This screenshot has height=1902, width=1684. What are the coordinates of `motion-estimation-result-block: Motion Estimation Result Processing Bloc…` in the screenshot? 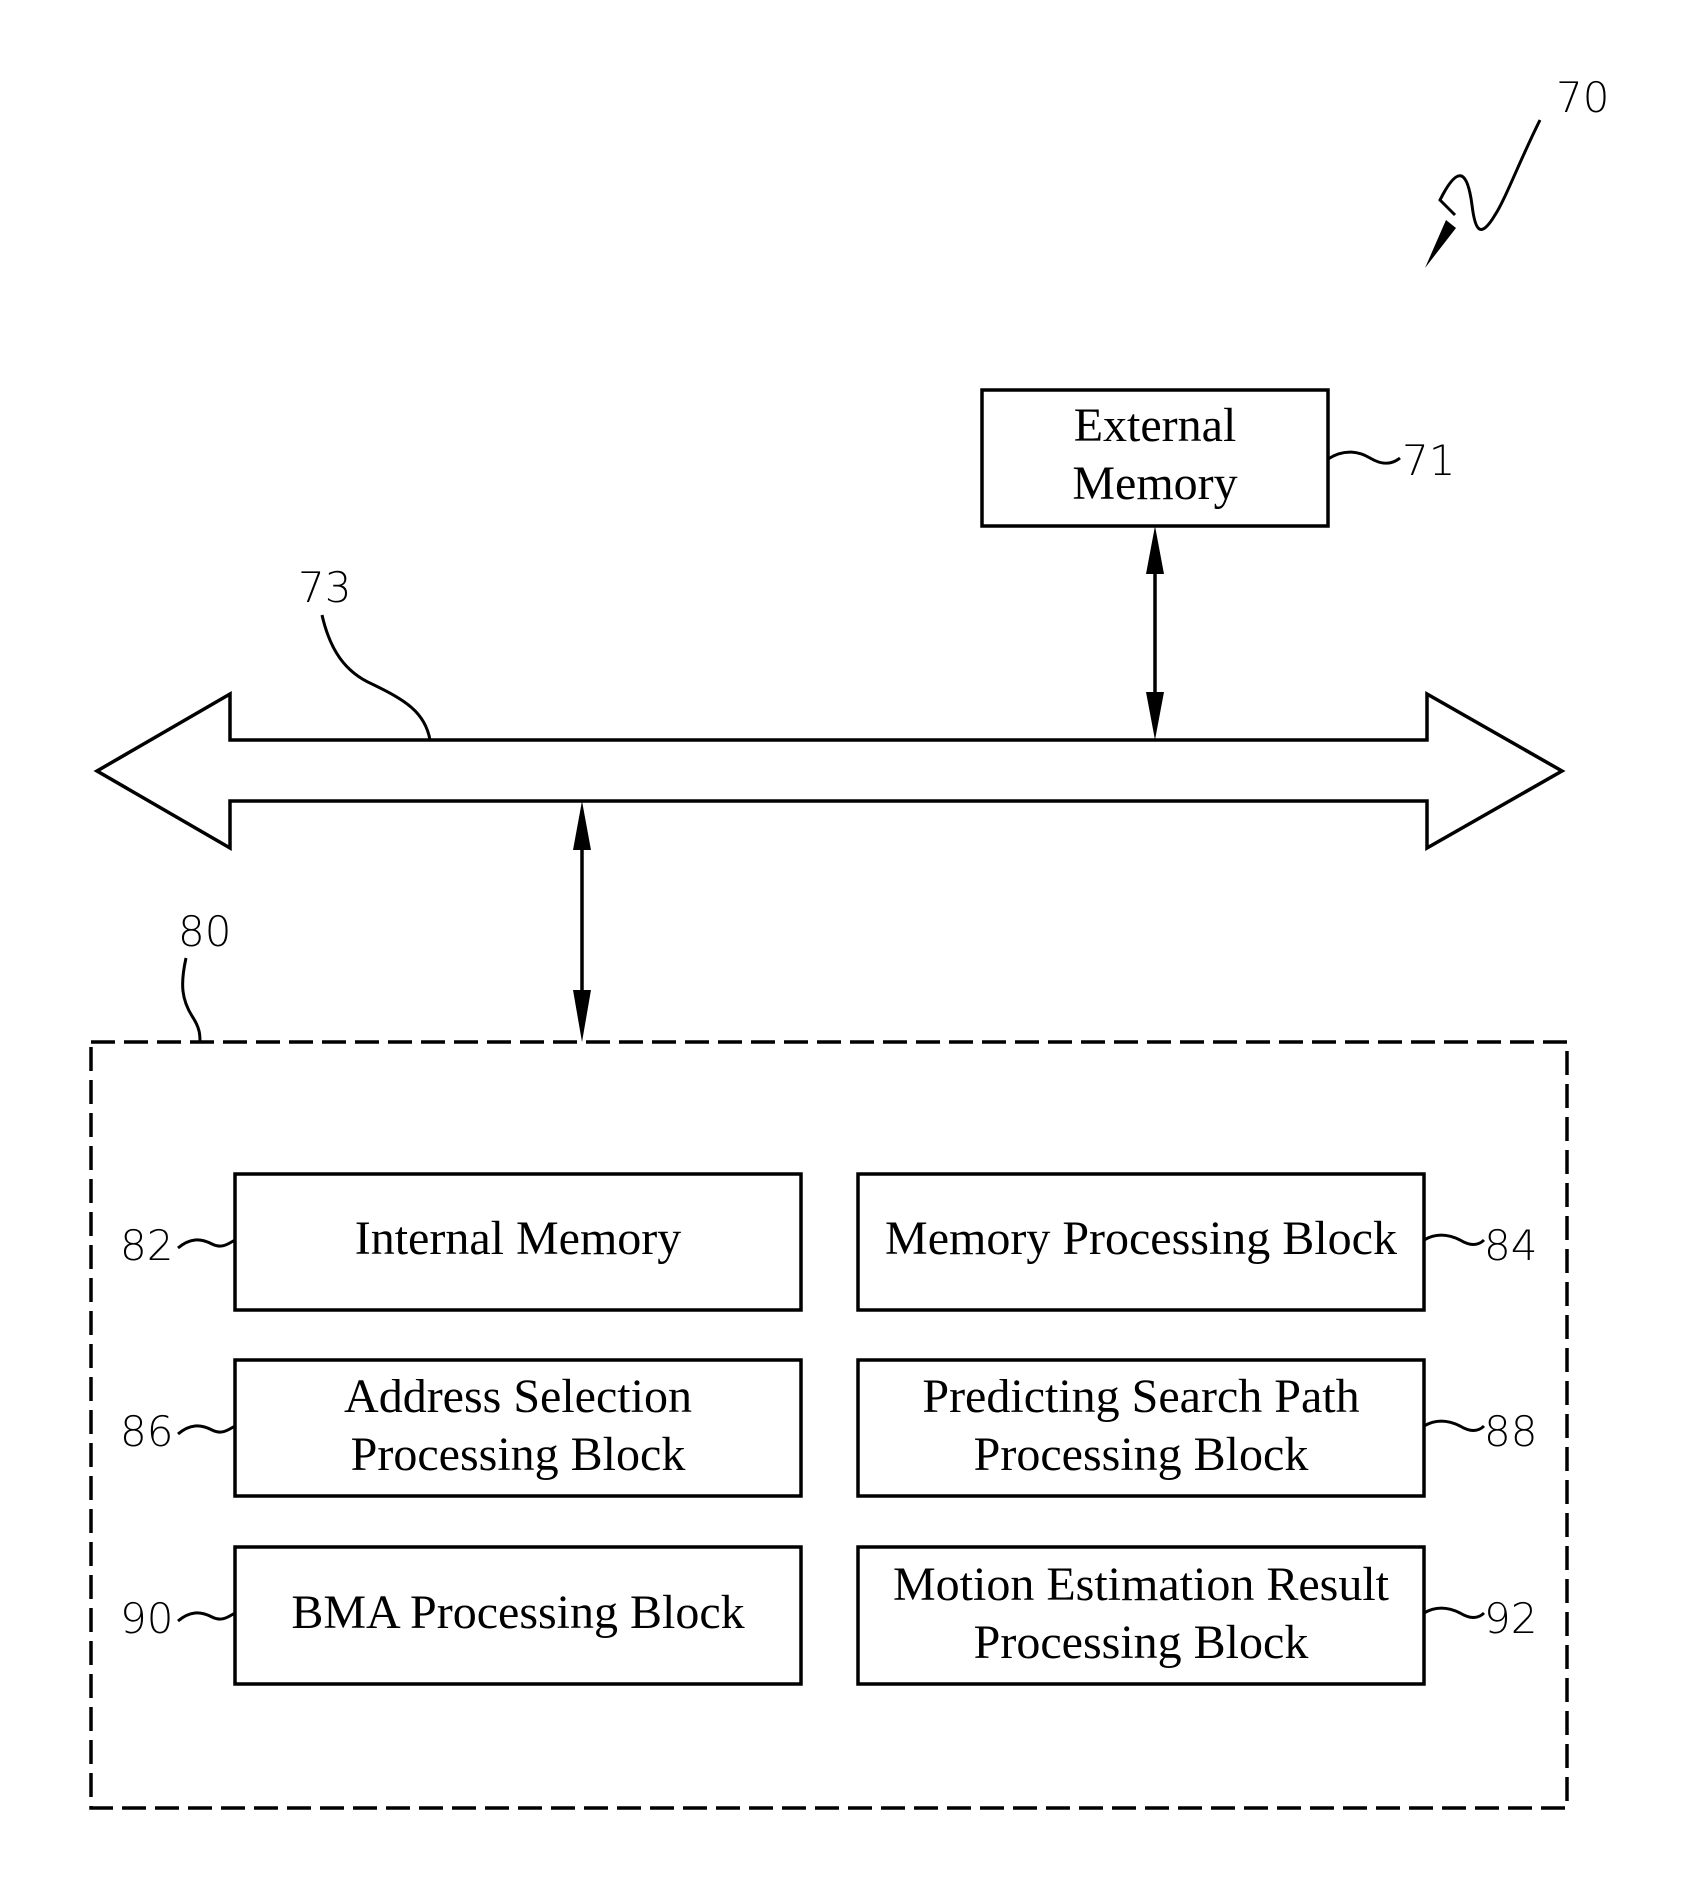 It's located at (1196, 1615).